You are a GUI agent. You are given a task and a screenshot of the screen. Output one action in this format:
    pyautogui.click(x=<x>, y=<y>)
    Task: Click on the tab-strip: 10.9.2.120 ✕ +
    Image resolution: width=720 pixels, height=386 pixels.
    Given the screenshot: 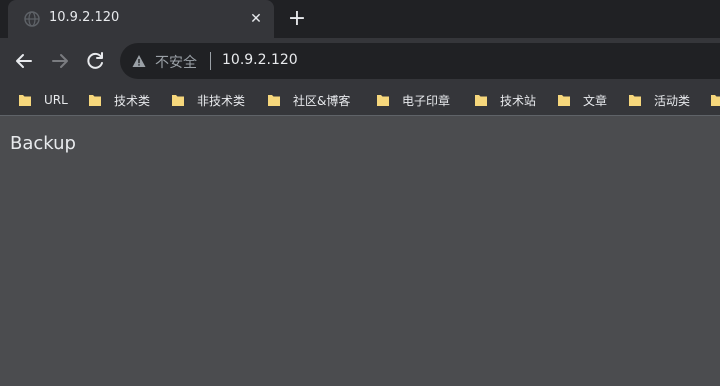 What is the action you would take?
    pyautogui.click(x=360, y=19)
    